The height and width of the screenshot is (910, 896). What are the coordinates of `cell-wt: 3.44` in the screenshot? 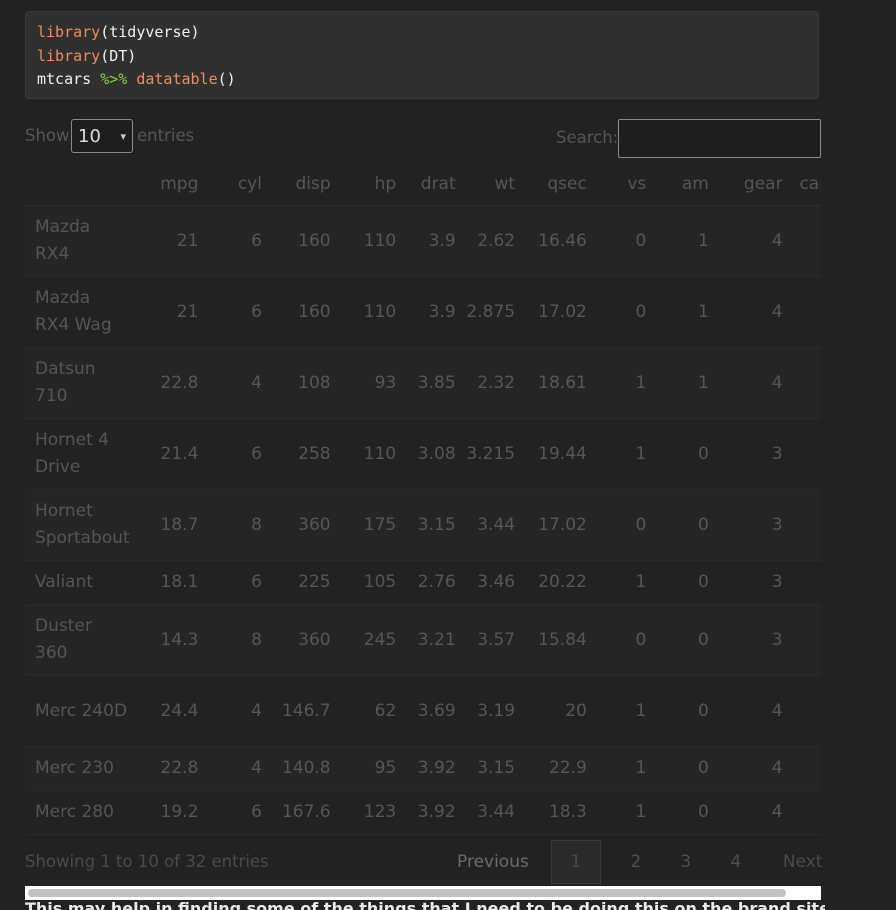 It's located at (493, 525).